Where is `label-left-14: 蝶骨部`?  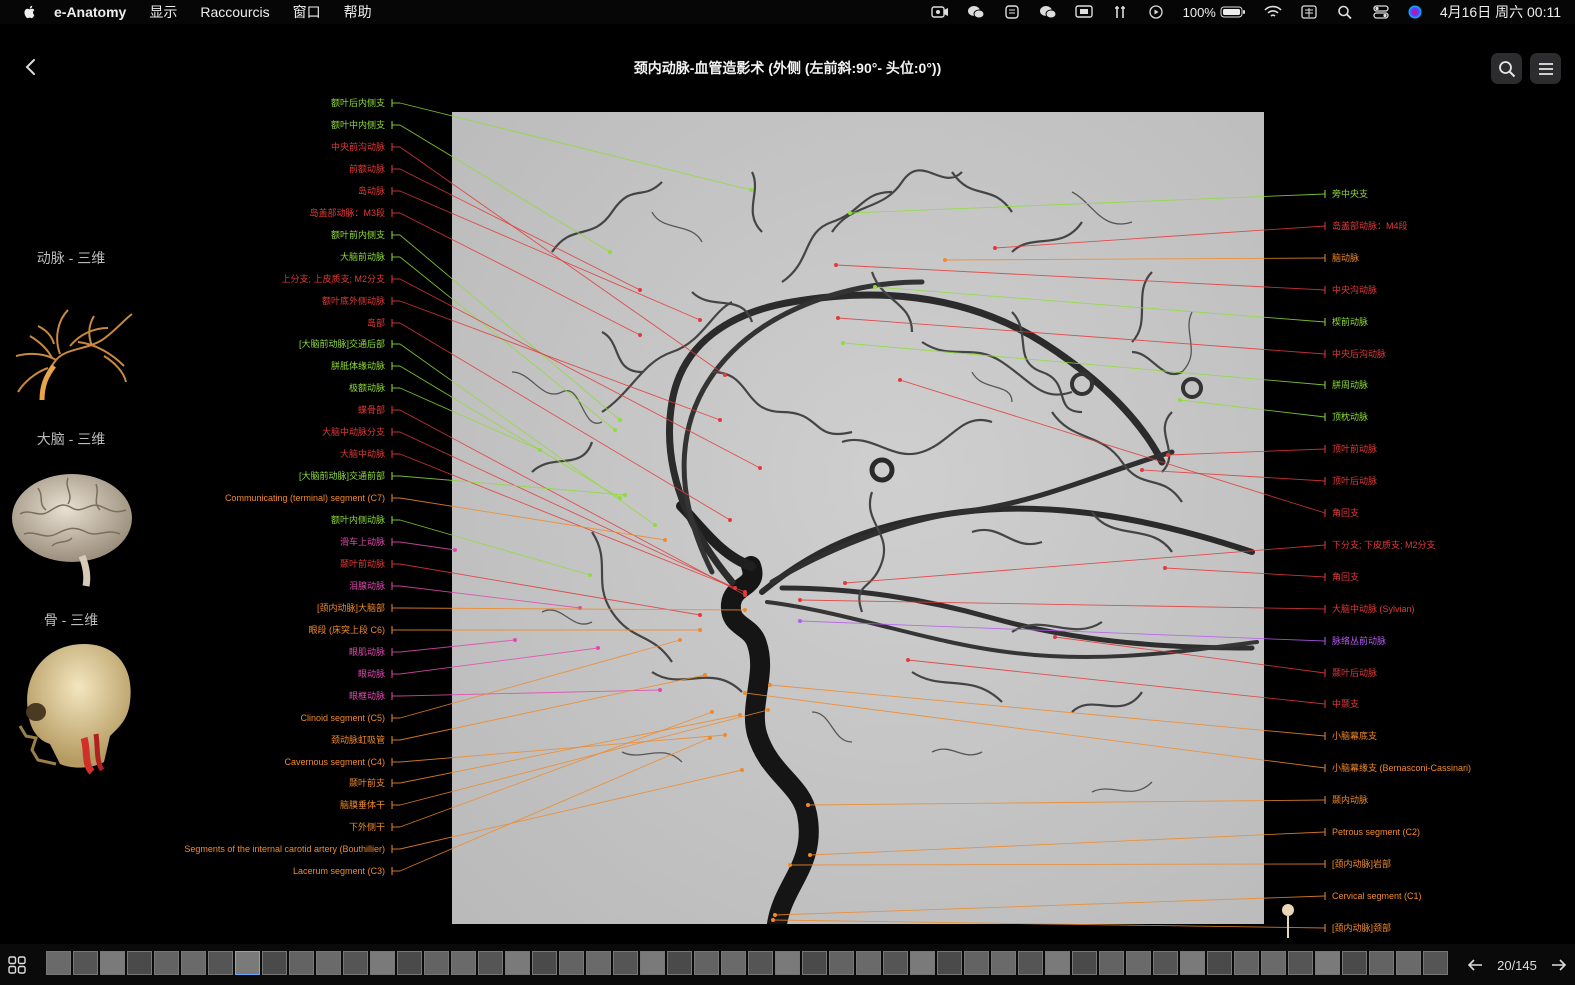
label-left-14: 蝶骨部 is located at coordinates (371, 410).